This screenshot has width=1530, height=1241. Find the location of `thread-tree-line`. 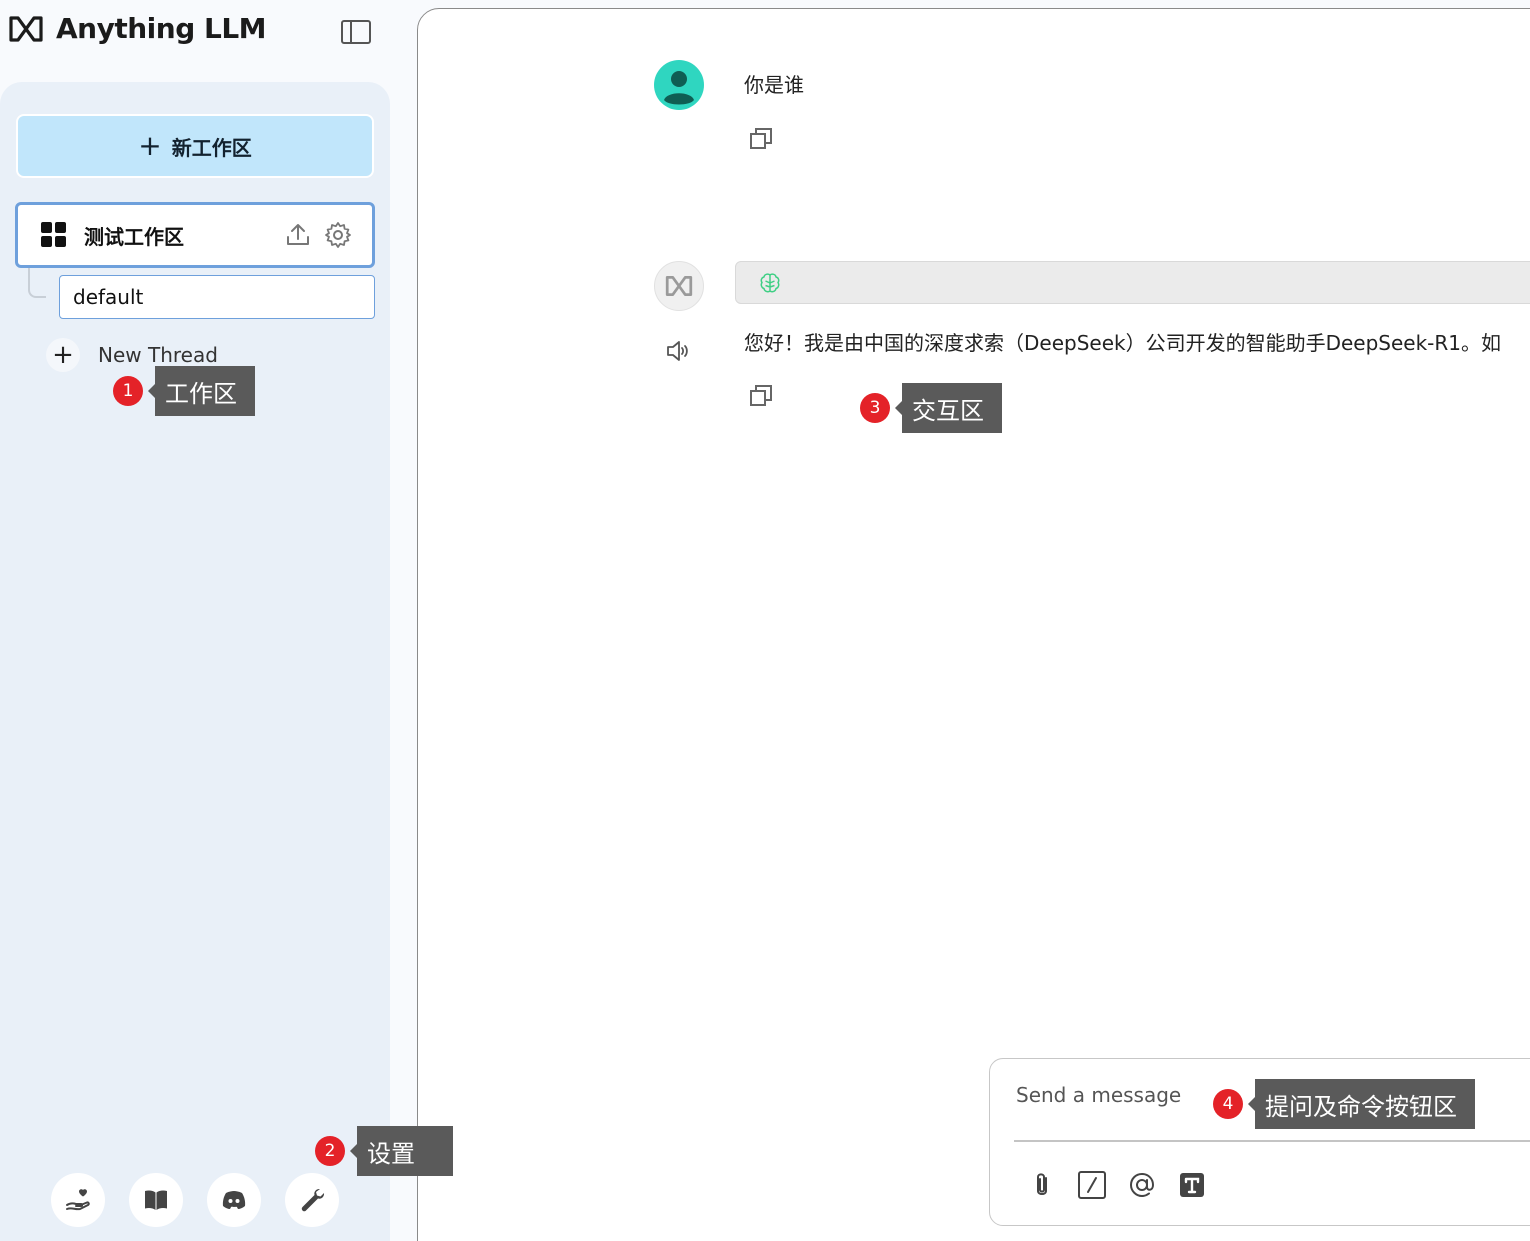

thread-tree-line is located at coordinates (37, 283).